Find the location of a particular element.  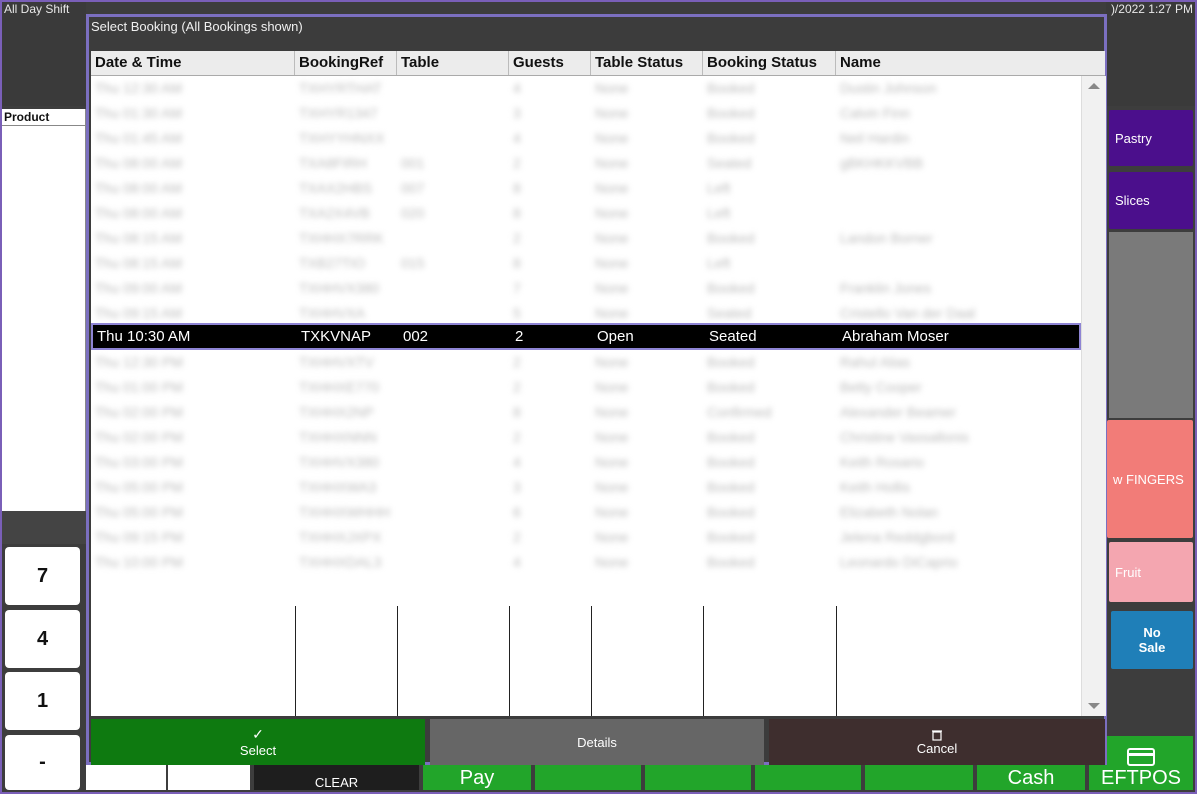

cancel-button: Cancel is located at coordinates (937, 742).